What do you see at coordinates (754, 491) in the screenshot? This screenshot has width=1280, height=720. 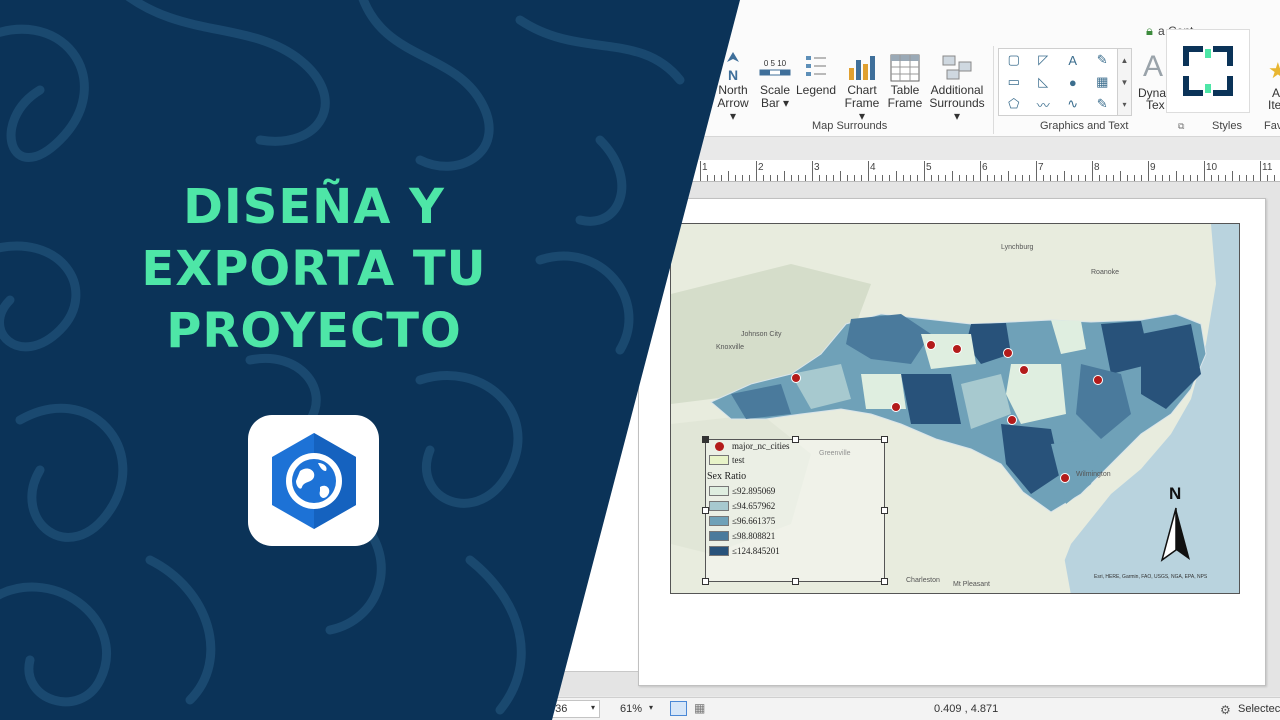 I see `legend-class-label: ≤92.895069` at bounding box center [754, 491].